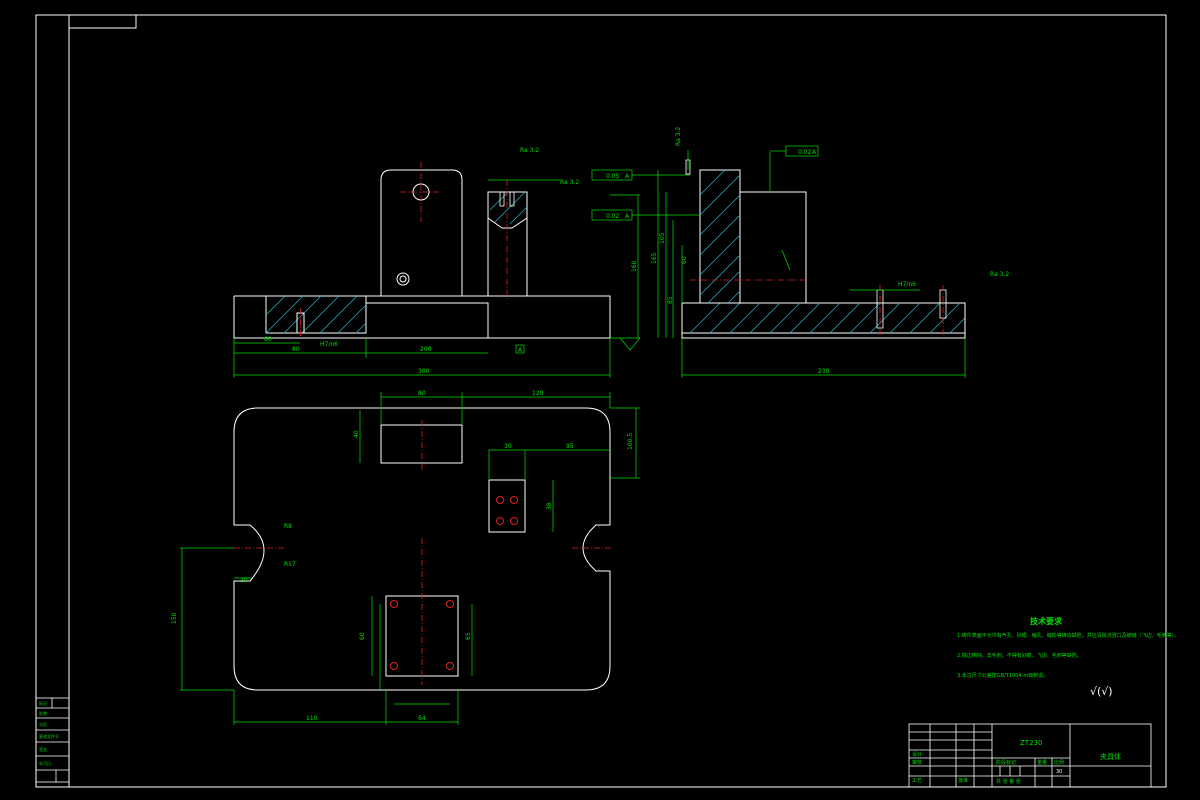 The height and width of the screenshot is (800, 1200). What do you see at coordinates (613, 216) in the screenshot?
I see `gdt-tol-b: 0.02` at bounding box center [613, 216].